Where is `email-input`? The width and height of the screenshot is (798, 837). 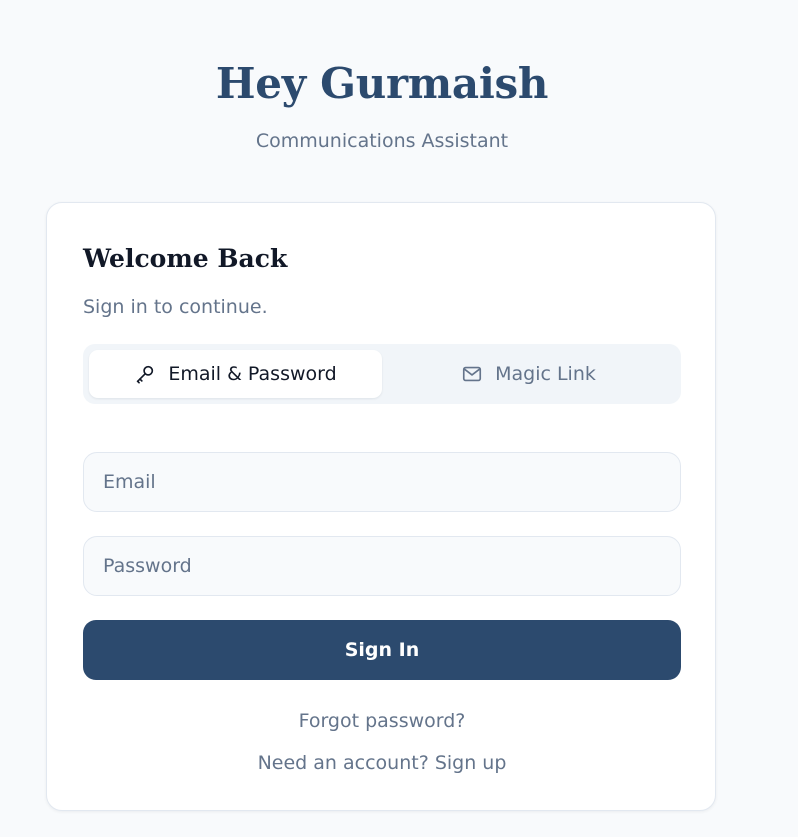 email-input is located at coordinates (382, 482).